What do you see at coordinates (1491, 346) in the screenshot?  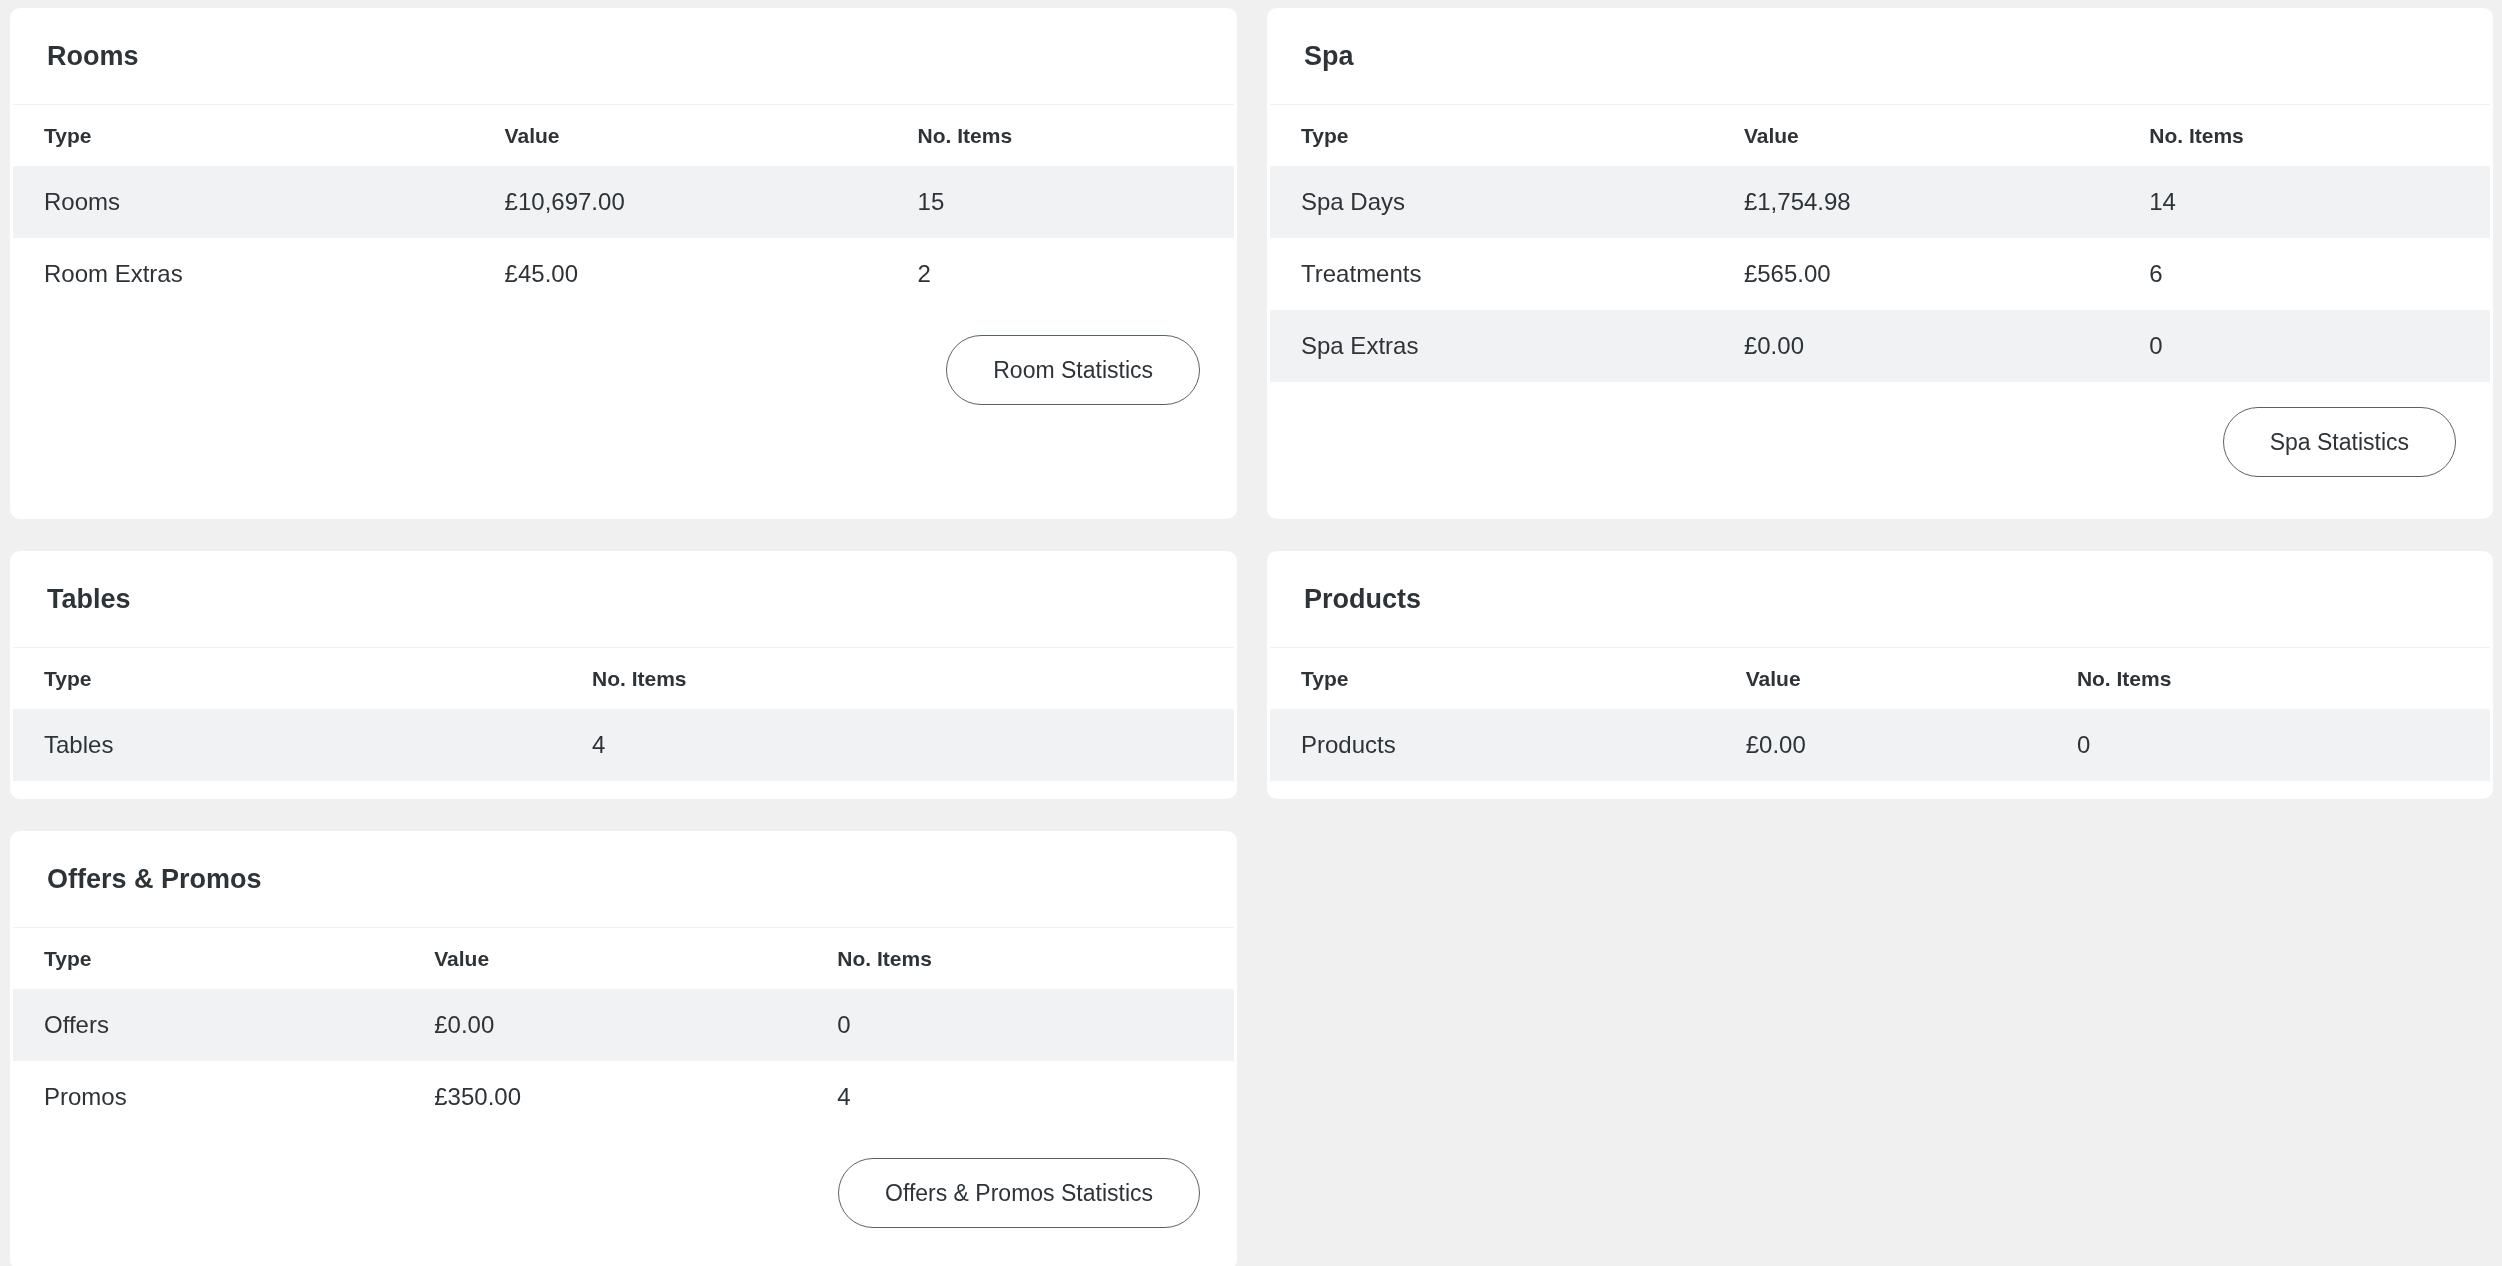 I see `table-cell: Spa Extras` at bounding box center [1491, 346].